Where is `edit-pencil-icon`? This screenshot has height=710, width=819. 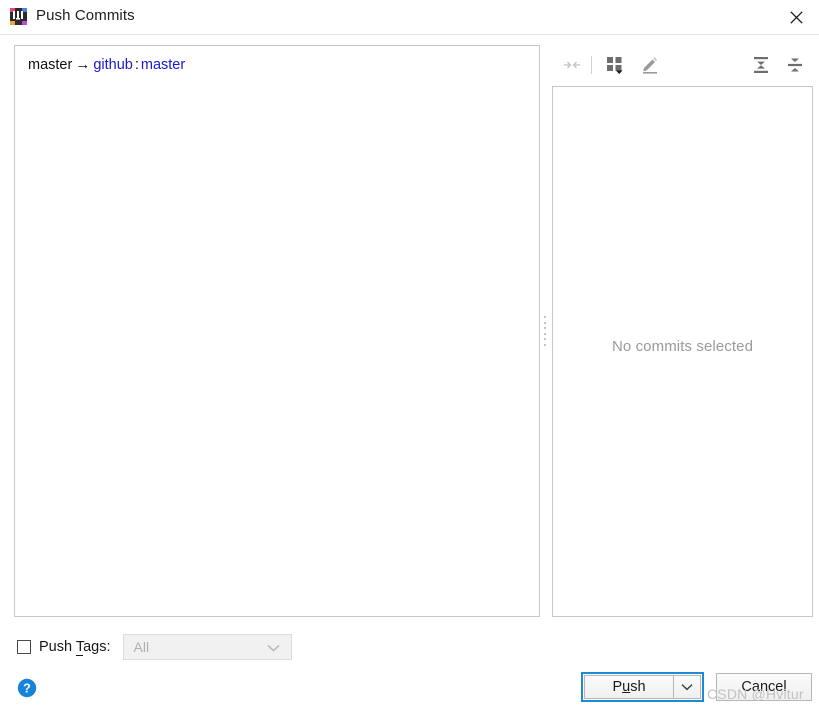
edit-pencil-icon is located at coordinates (650, 65).